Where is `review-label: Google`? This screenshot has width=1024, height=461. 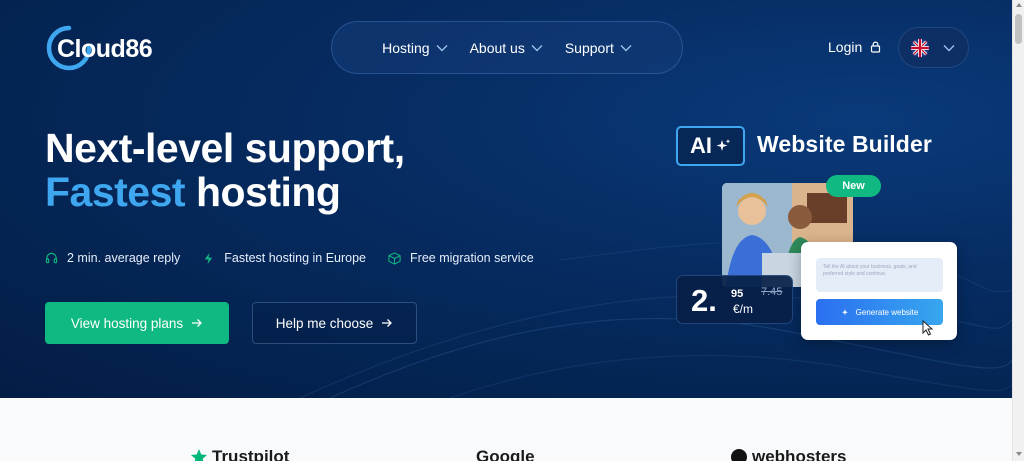
review-label: Google is located at coordinates (505, 454).